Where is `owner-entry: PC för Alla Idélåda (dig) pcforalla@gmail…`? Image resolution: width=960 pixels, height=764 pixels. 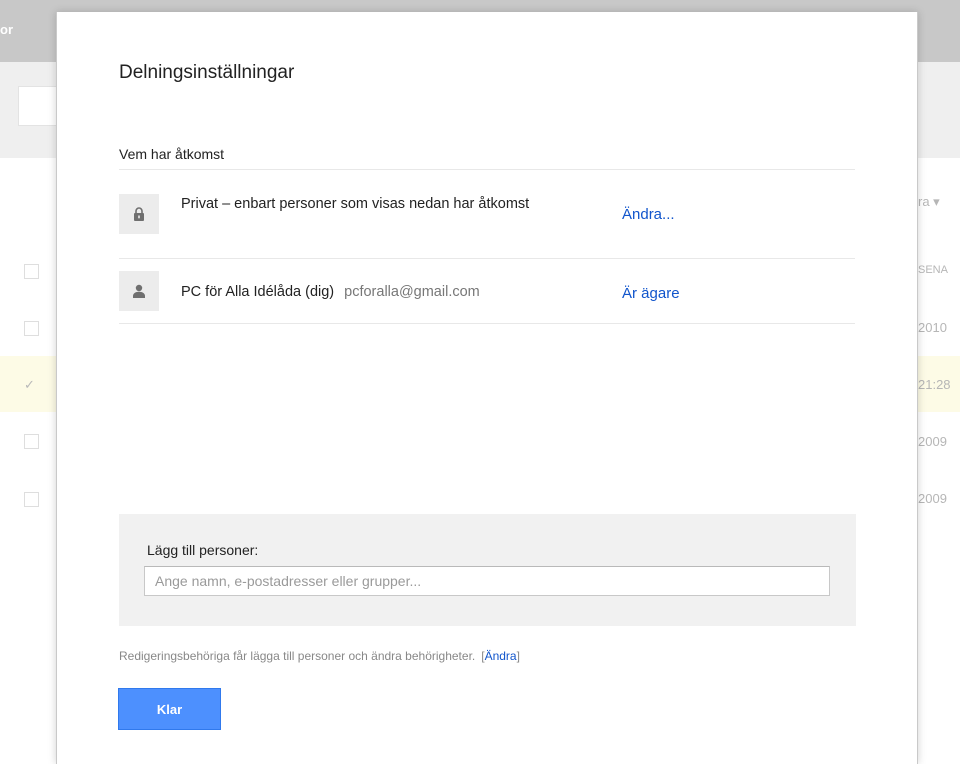 owner-entry: PC för Alla Idélåda (dig) pcforalla@gmail… is located at coordinates (330, 292).